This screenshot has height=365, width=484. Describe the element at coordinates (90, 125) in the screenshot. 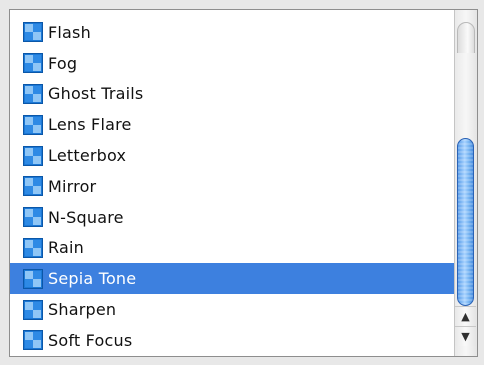

I see `list-item-label: Lens Flare` at that location.